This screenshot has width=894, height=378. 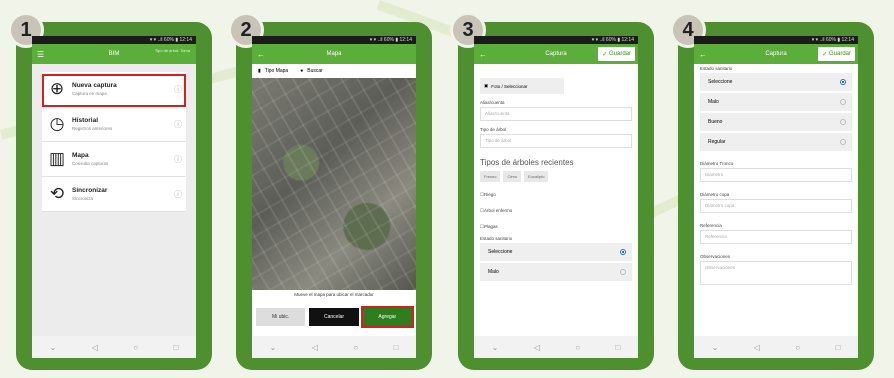 I want to click on add-button: Agregar, so click(x=387, y=317).